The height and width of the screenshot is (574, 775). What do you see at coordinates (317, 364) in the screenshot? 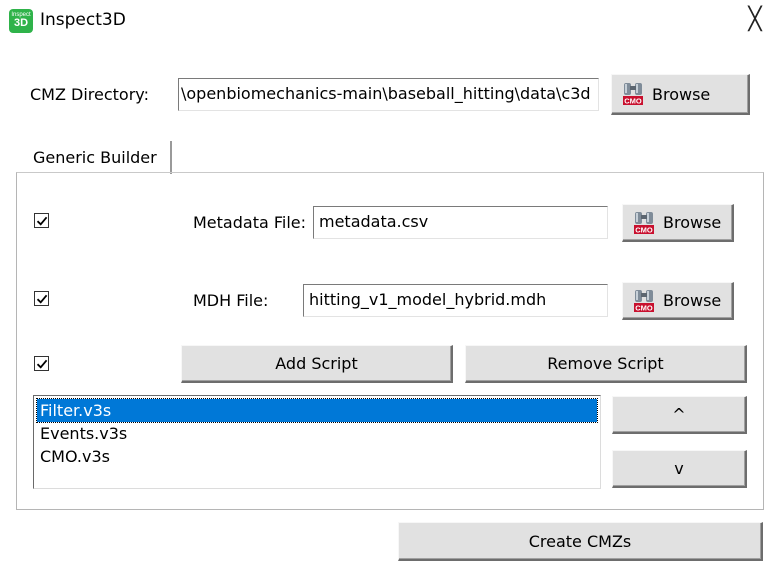
I see `add-script-button: Add Script` at bounding box center [317, 364].